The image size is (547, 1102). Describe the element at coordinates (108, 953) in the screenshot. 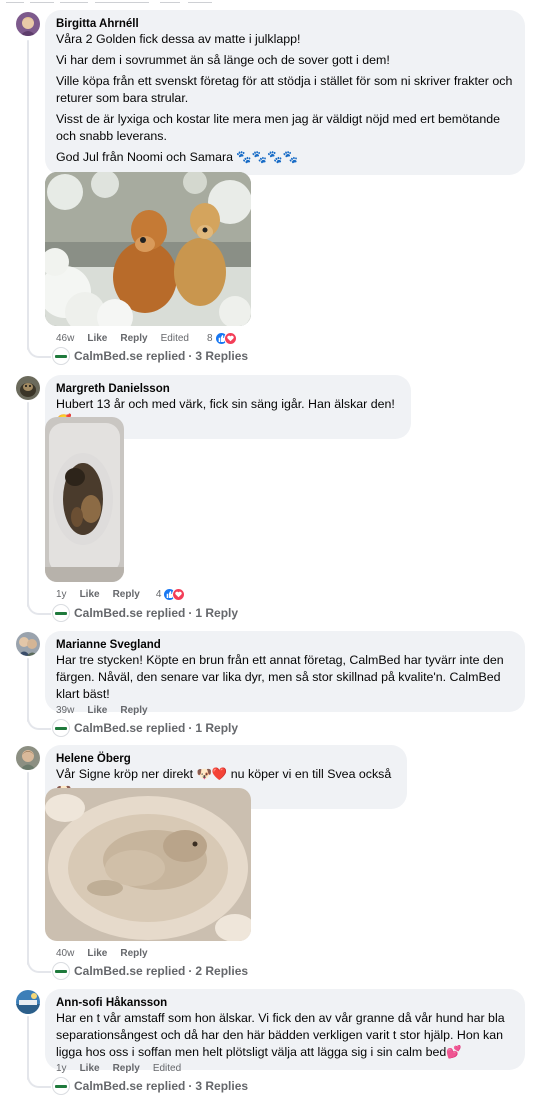

I see `comment-actions: 40w Like Reply` at that location.